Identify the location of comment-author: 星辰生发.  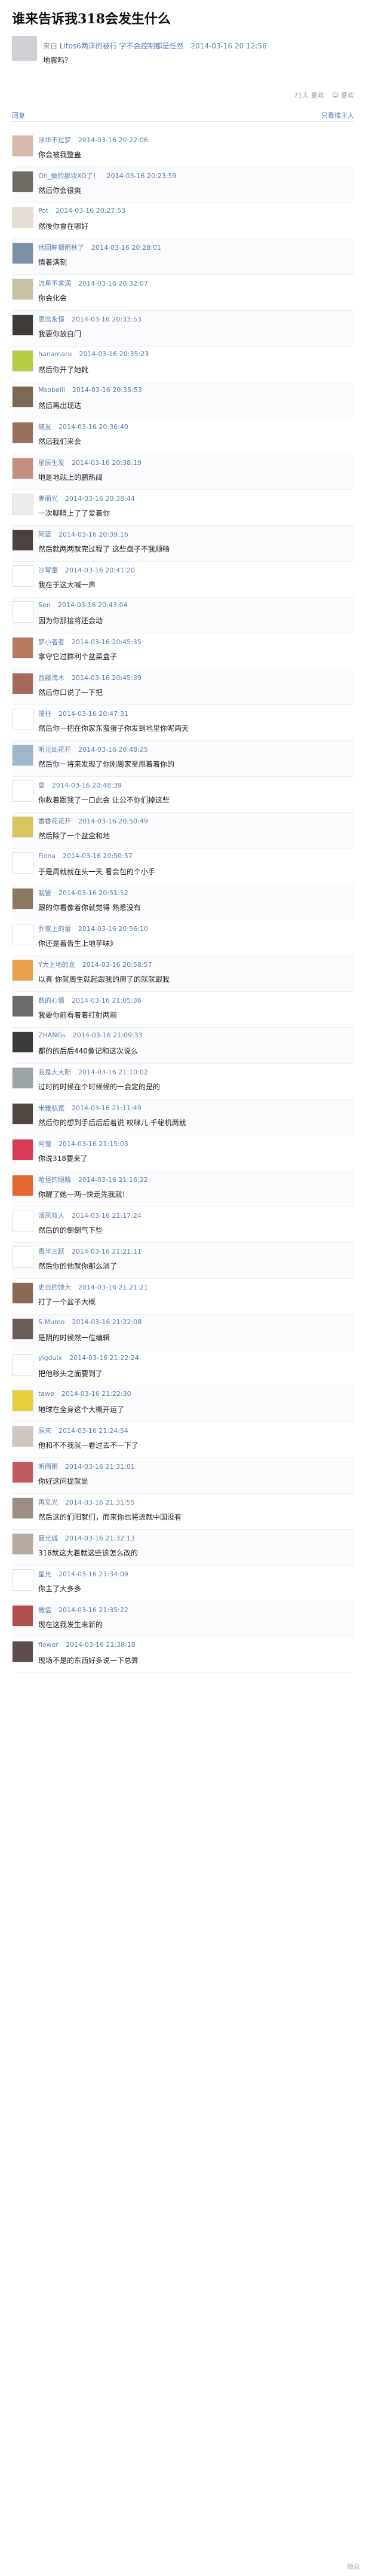
(51, 463).